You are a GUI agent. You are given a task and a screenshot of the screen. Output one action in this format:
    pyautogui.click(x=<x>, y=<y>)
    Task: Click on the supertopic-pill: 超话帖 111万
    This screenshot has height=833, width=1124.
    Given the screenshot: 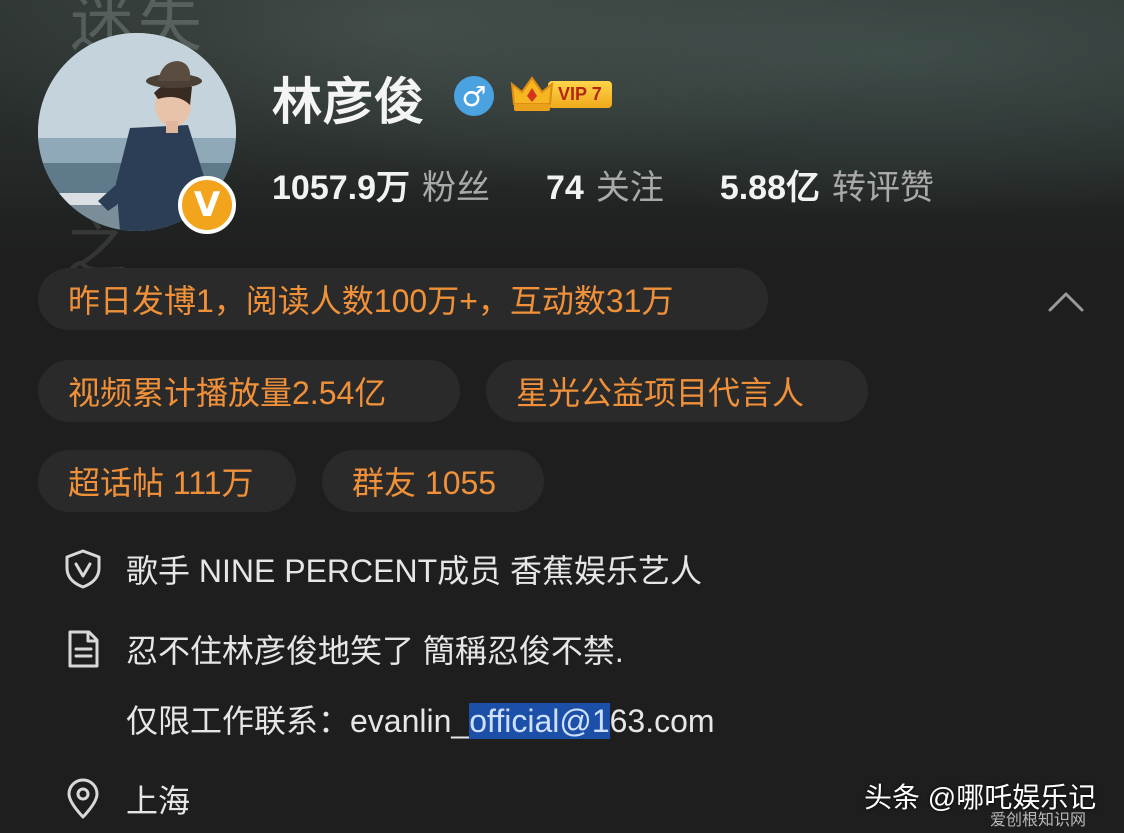 What is the action you would take?
    pyautogui.click(x=167, y=481)
    